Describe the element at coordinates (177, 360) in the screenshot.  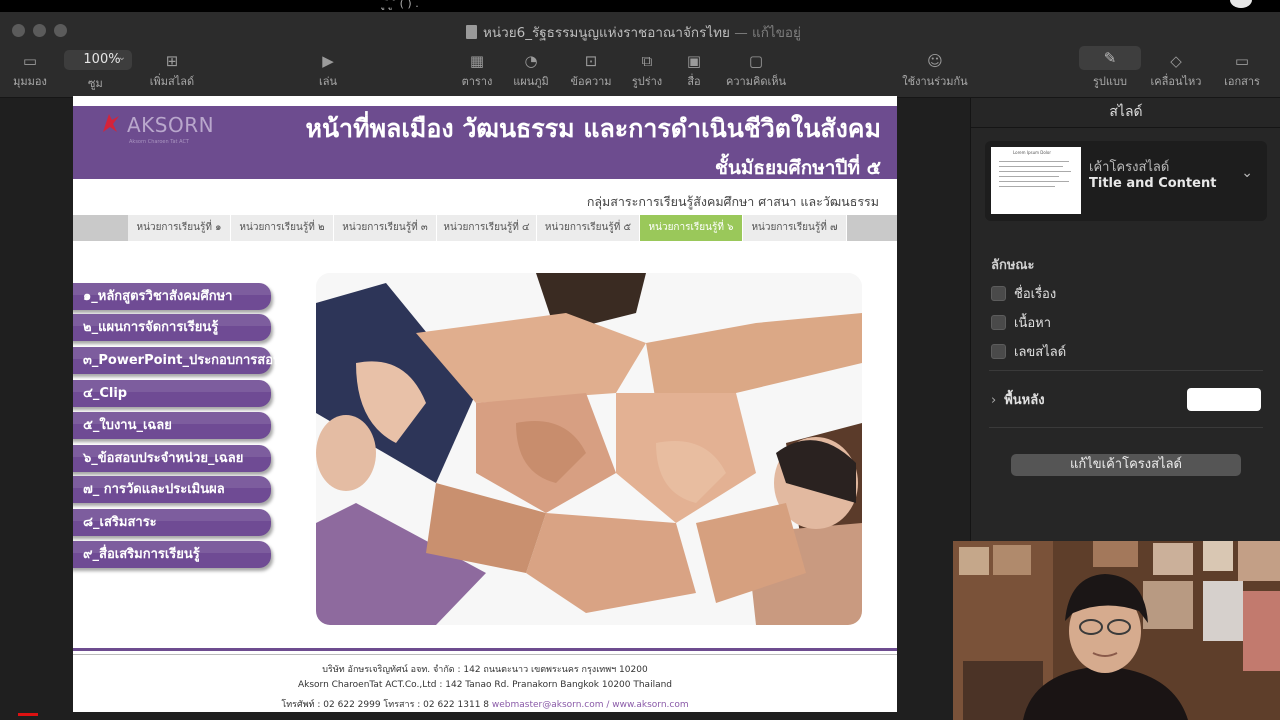
I see `menu-item-powerpoint: ๓_PowerPoint_ประกอบการสอน` at that location.